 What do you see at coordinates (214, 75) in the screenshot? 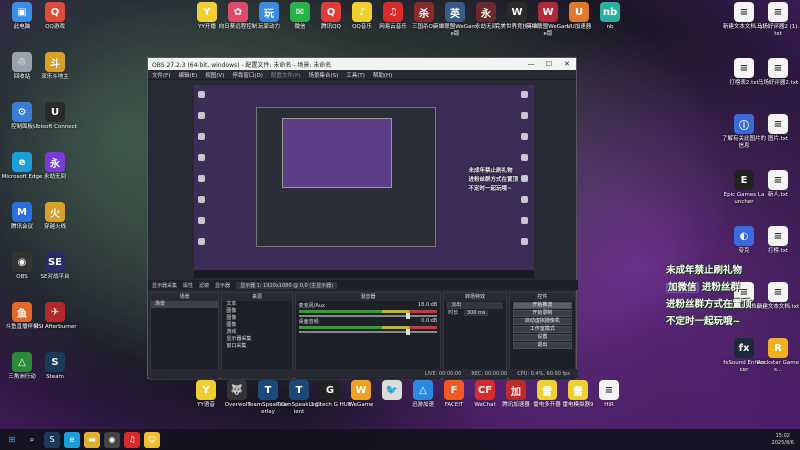
I see `menu-view: 视图(V)` at bounding box center [214, 75].